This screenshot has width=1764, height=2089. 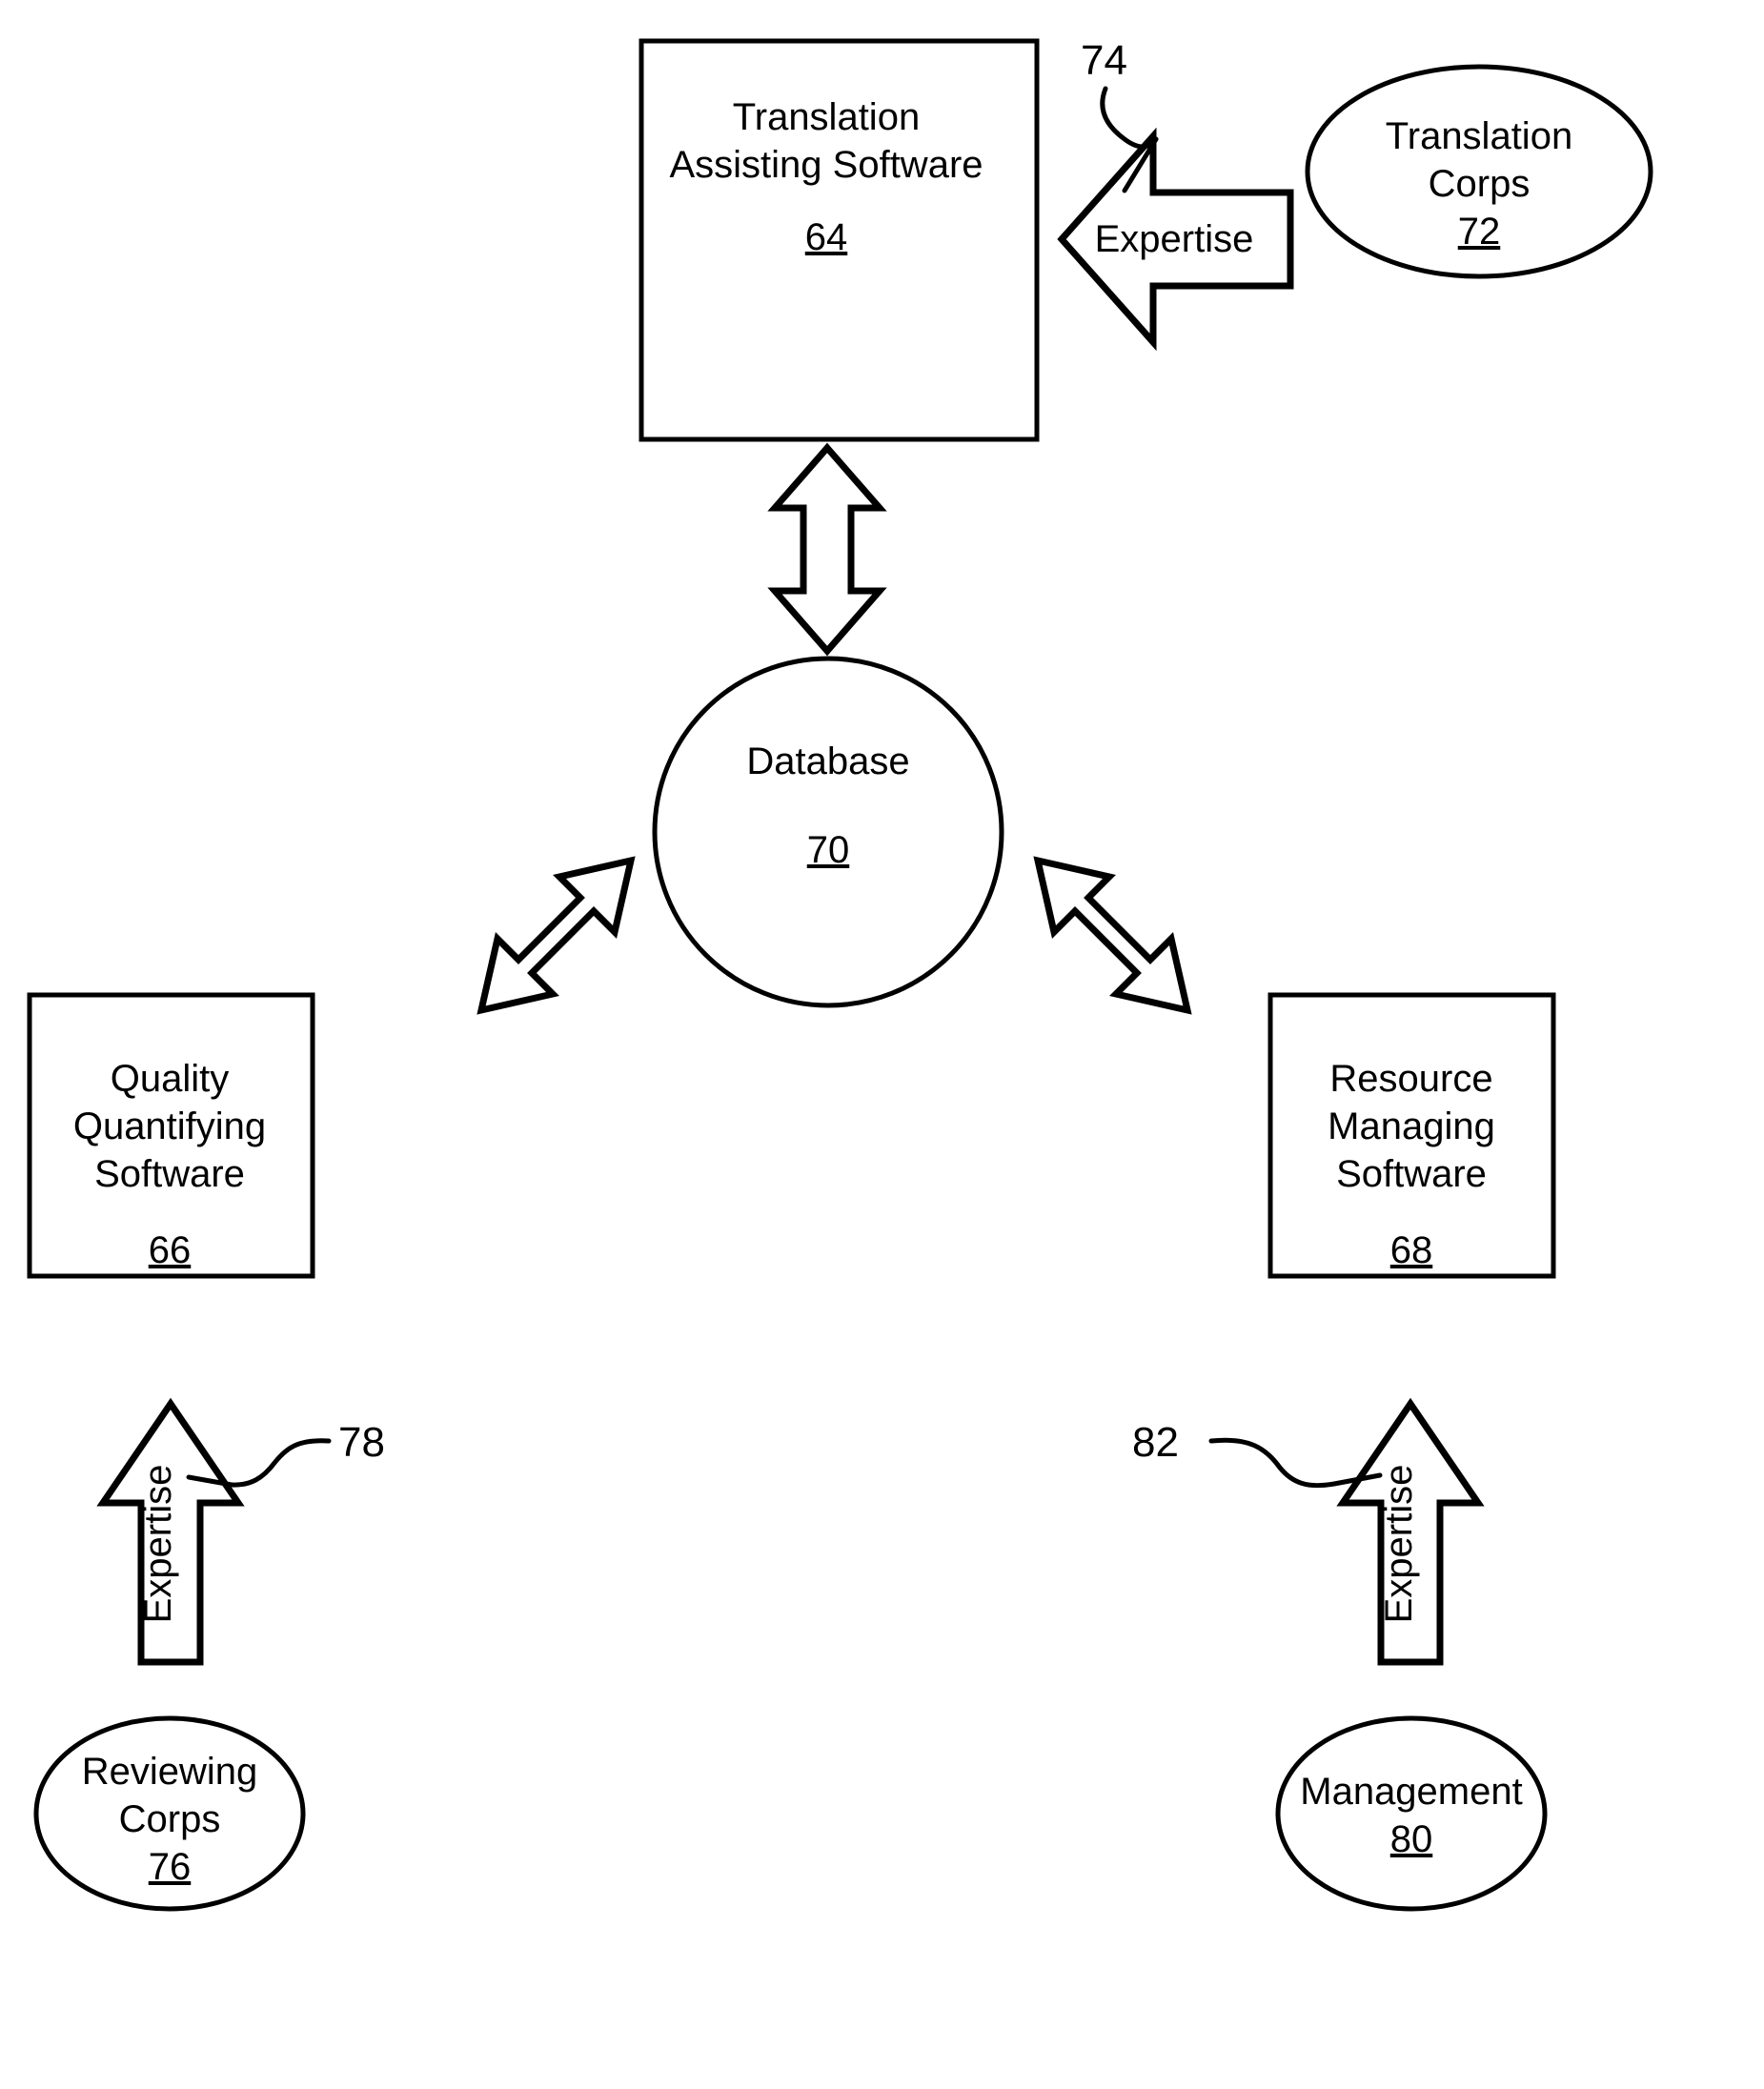 What do you see at coordinates (170, 1819) in the screenshot?
I see `node-label-reviewing-corps-line2: Corps` at bounding box center [170, 1819].